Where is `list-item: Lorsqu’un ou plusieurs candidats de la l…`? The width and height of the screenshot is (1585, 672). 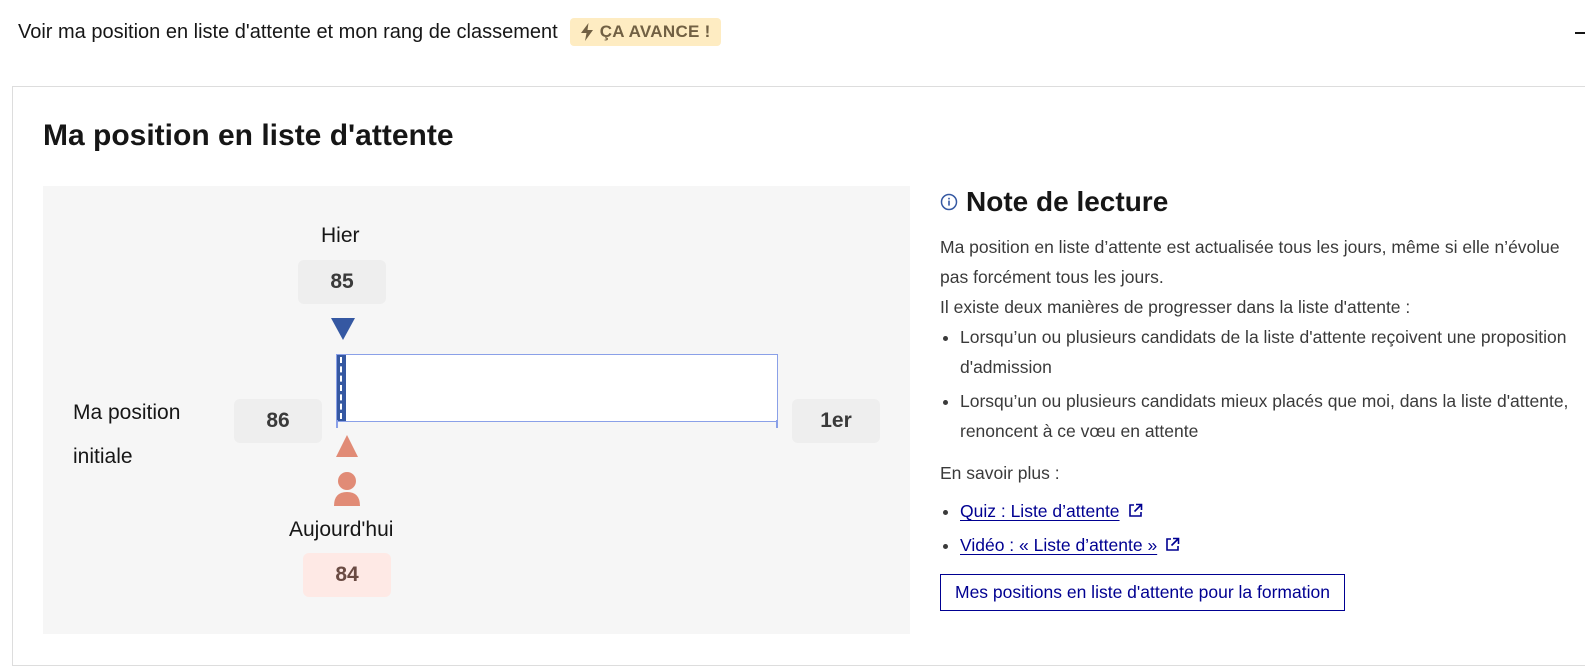
list-item: Lorsqu’un ou plusieurs candidats de la l… is located at coordinates (1270, 352).